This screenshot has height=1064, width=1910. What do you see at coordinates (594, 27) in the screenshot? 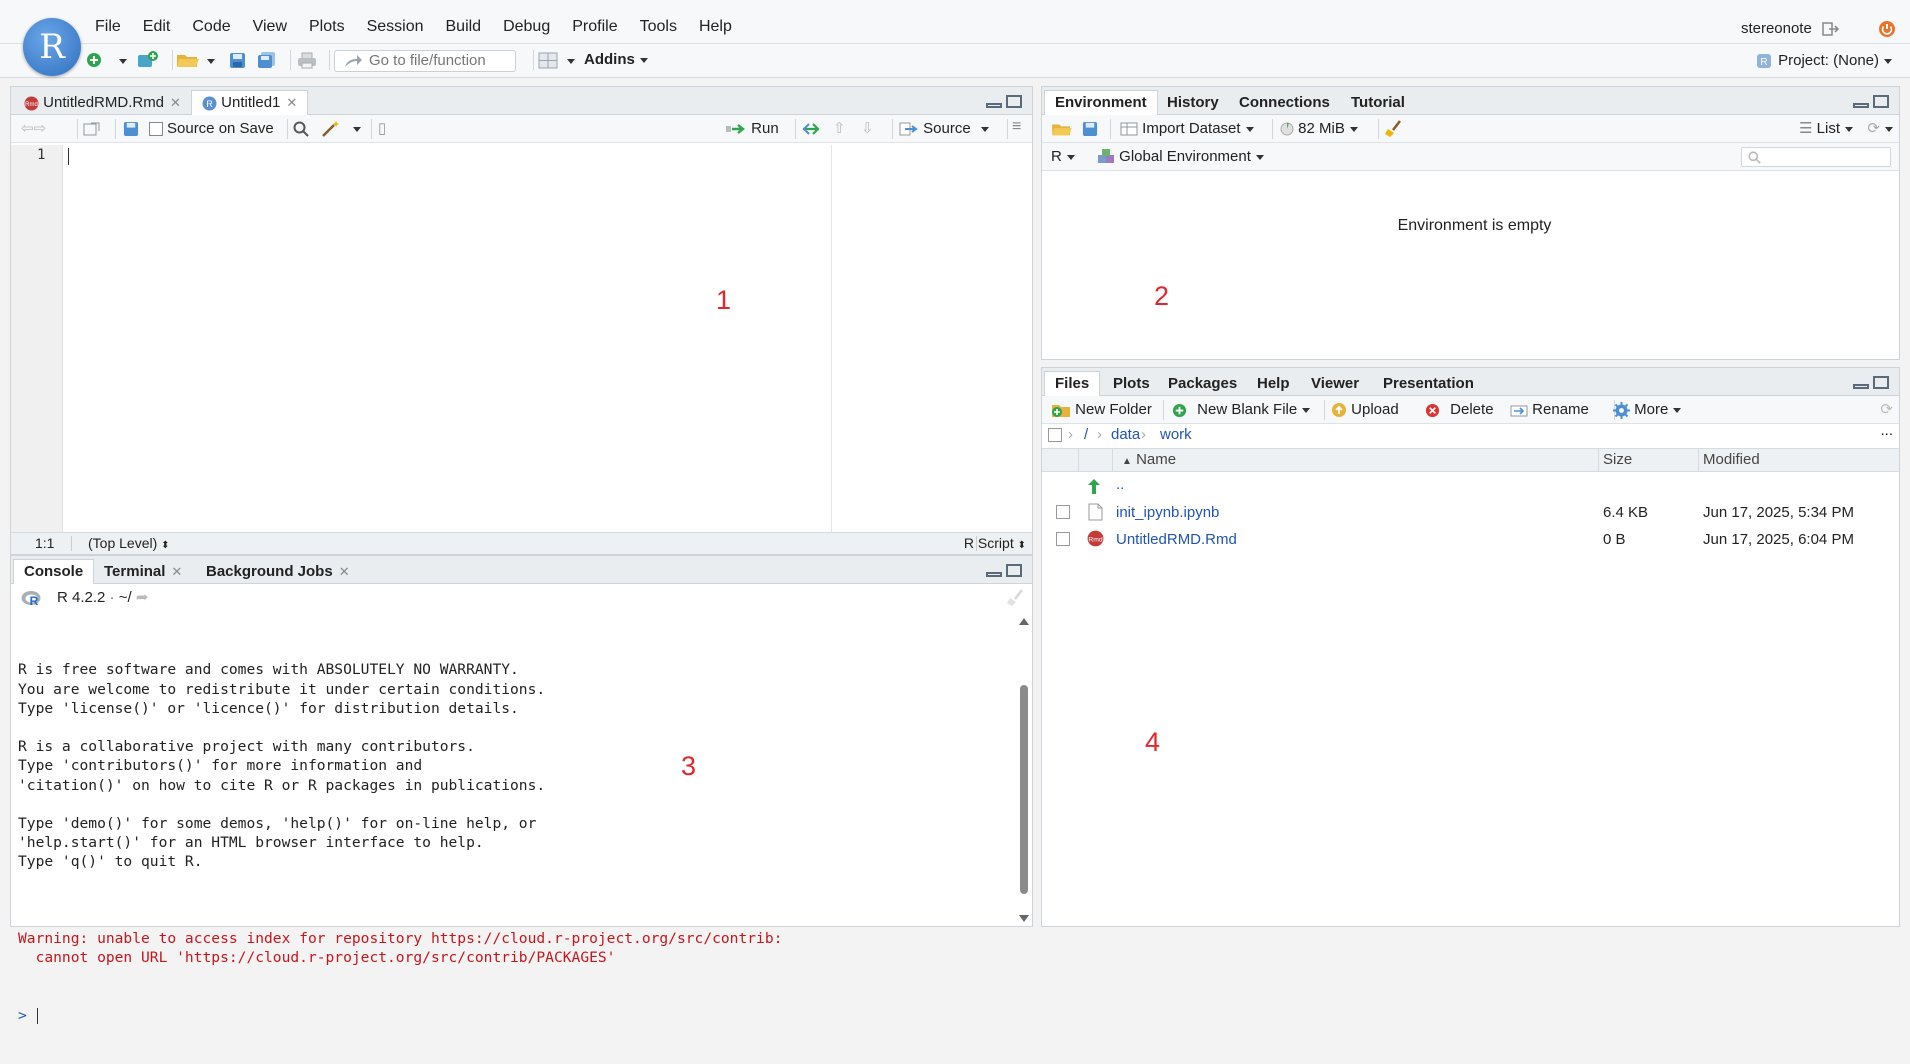
I see `menu-profile: Profile` at bounding box center [594, 27].